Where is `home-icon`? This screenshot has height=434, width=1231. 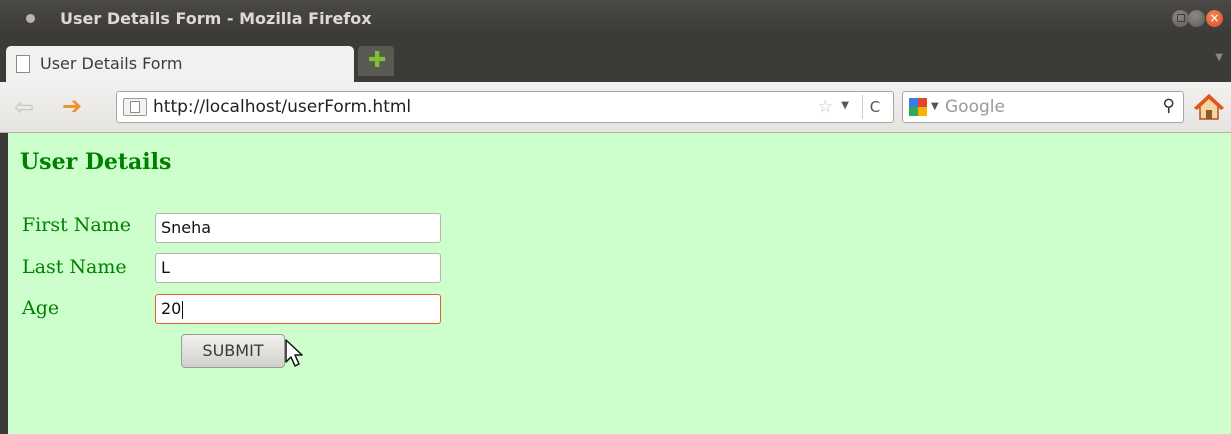 home-icon is located at coordinates (1209, 107).